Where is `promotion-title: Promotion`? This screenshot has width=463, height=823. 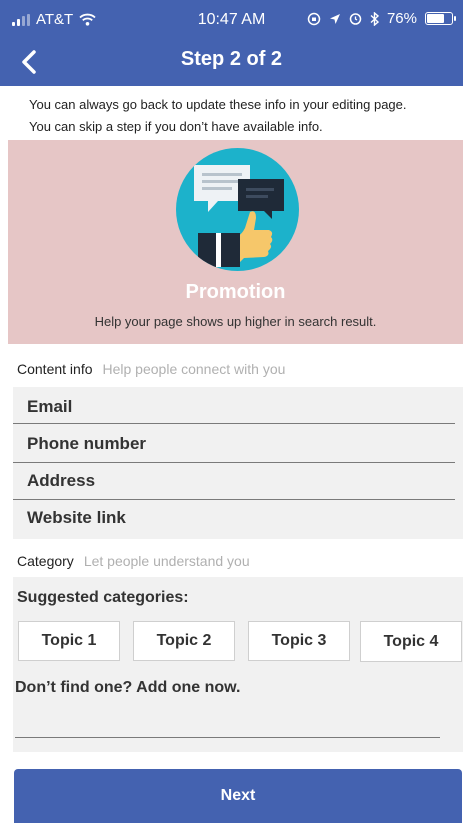
promotion-title: Promotion is located at coordinates (235, 292).